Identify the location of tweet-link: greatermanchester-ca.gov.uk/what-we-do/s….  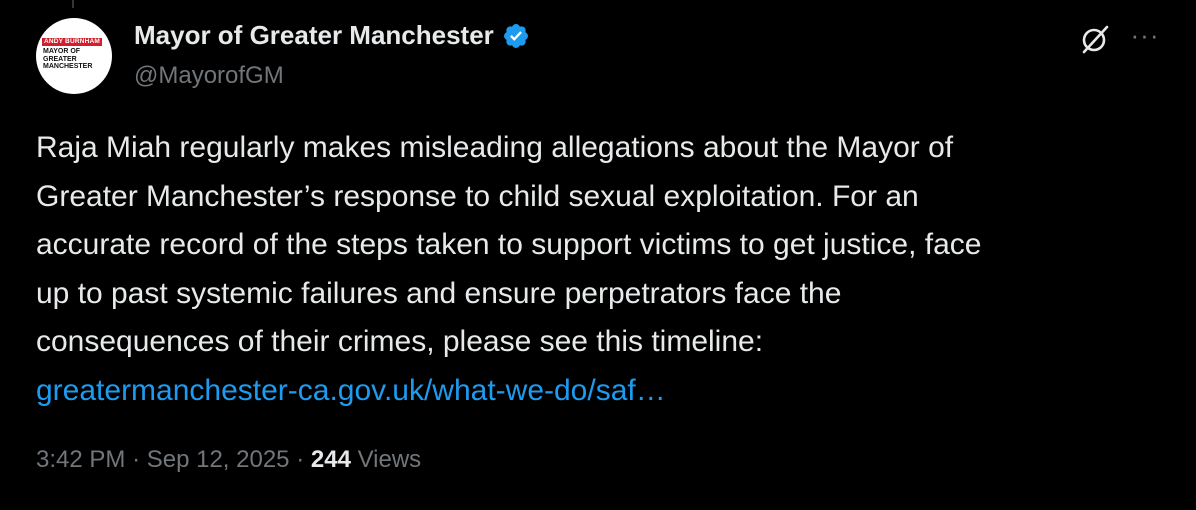
(601, 391).